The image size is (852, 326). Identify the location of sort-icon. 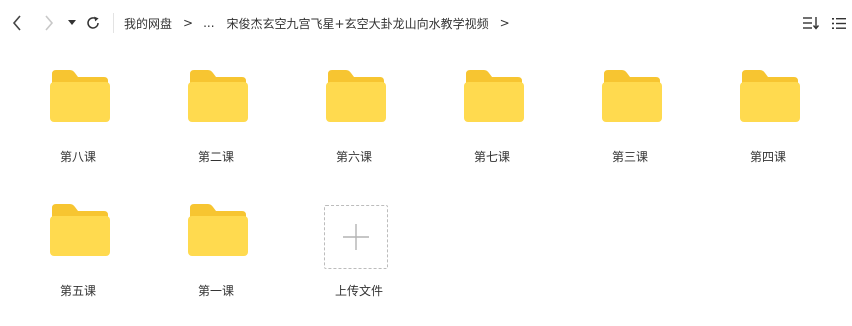
(811, 23).